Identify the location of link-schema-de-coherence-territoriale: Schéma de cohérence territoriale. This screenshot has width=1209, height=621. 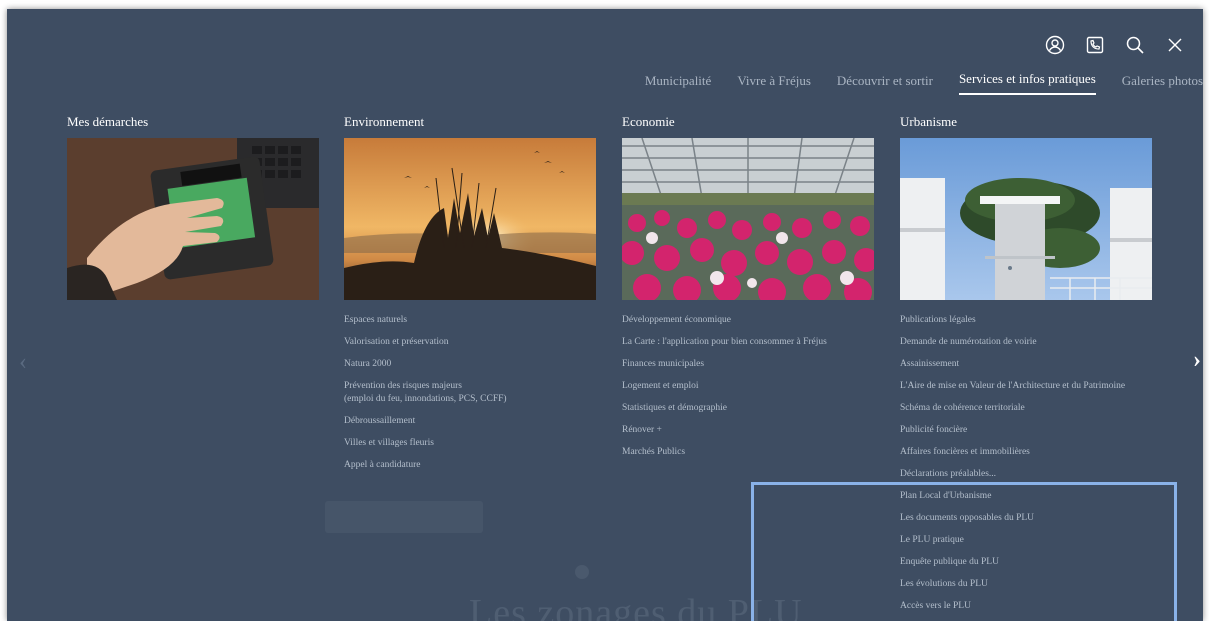
(1026, 408).